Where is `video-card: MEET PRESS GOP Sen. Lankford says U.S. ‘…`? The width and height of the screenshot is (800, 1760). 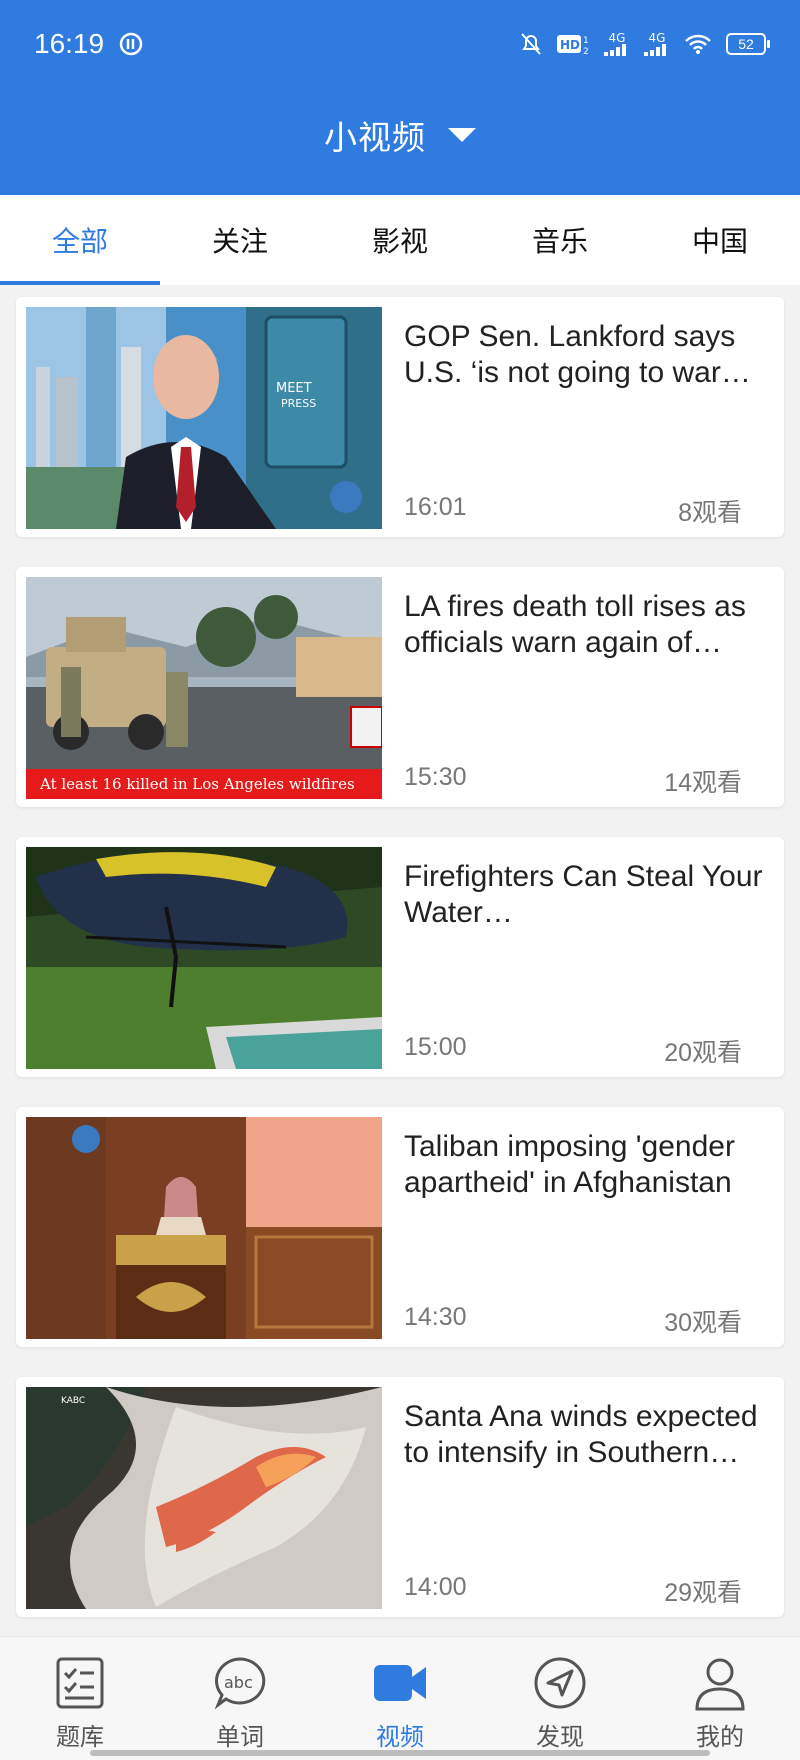
video-card: MEET PRESS GOP Sen. Lankford says U.S. ‘… is located at coordinates (400, 417).